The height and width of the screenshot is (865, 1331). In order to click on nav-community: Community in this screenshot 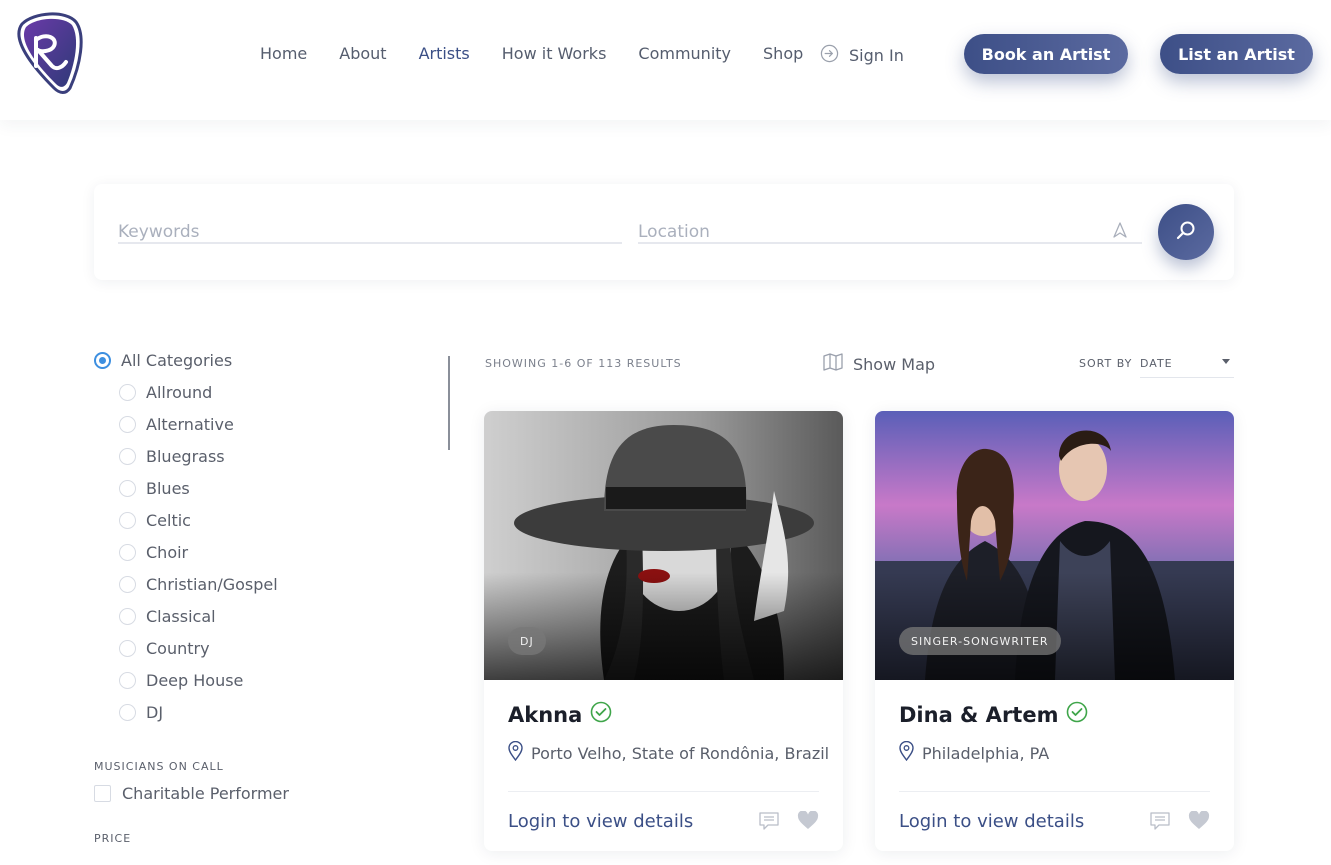, I will do `click(684, 53)`.